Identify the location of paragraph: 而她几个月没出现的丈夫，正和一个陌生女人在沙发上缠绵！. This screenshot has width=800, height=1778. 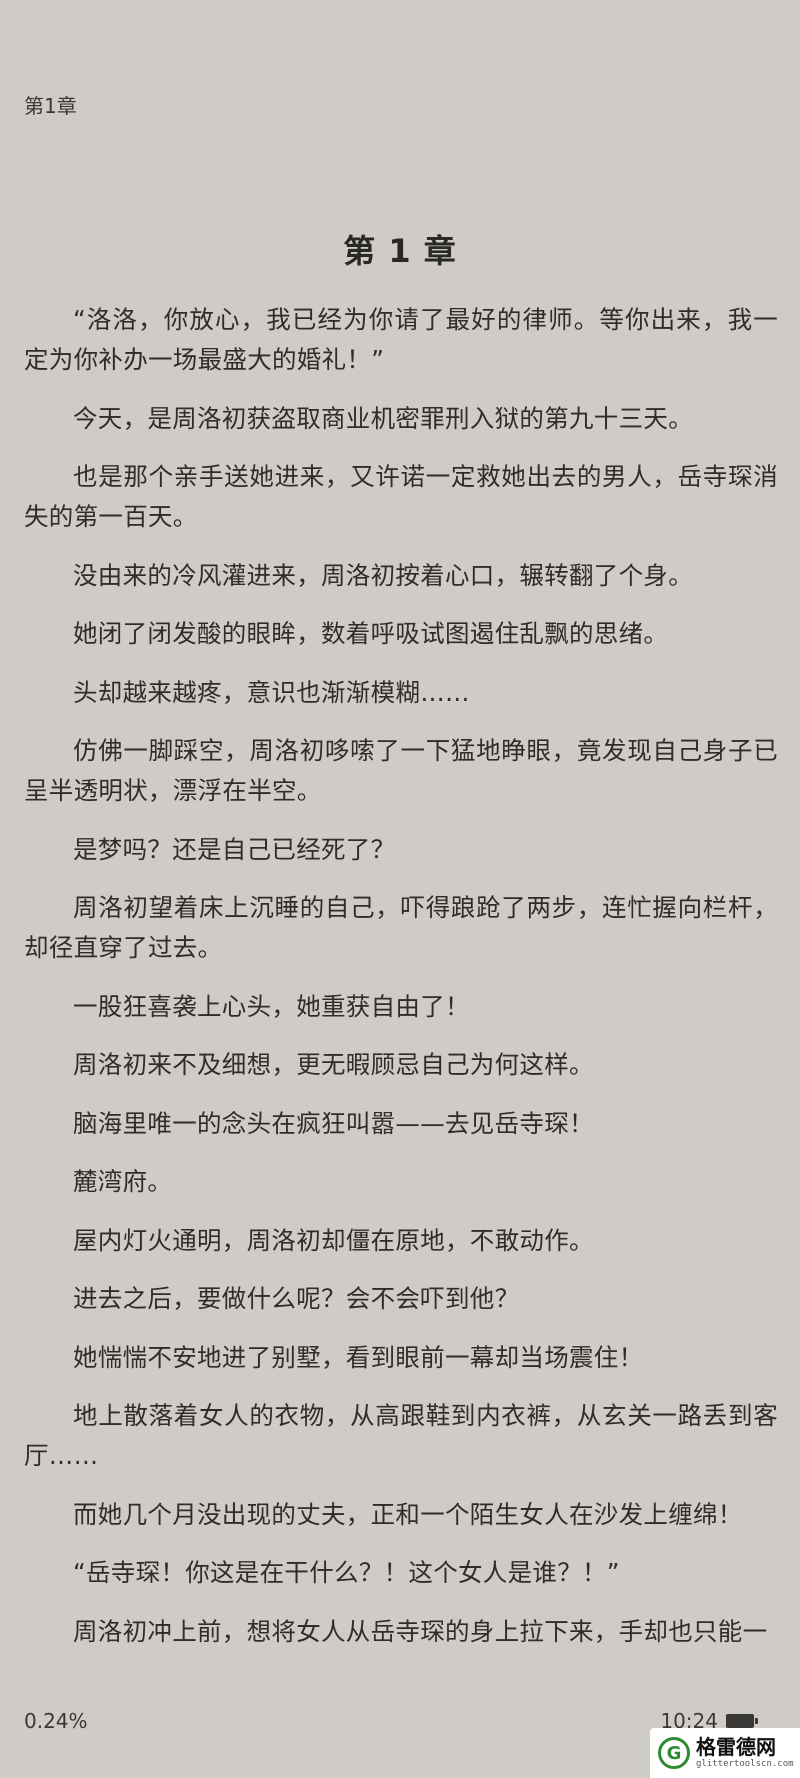
(408, 1514).